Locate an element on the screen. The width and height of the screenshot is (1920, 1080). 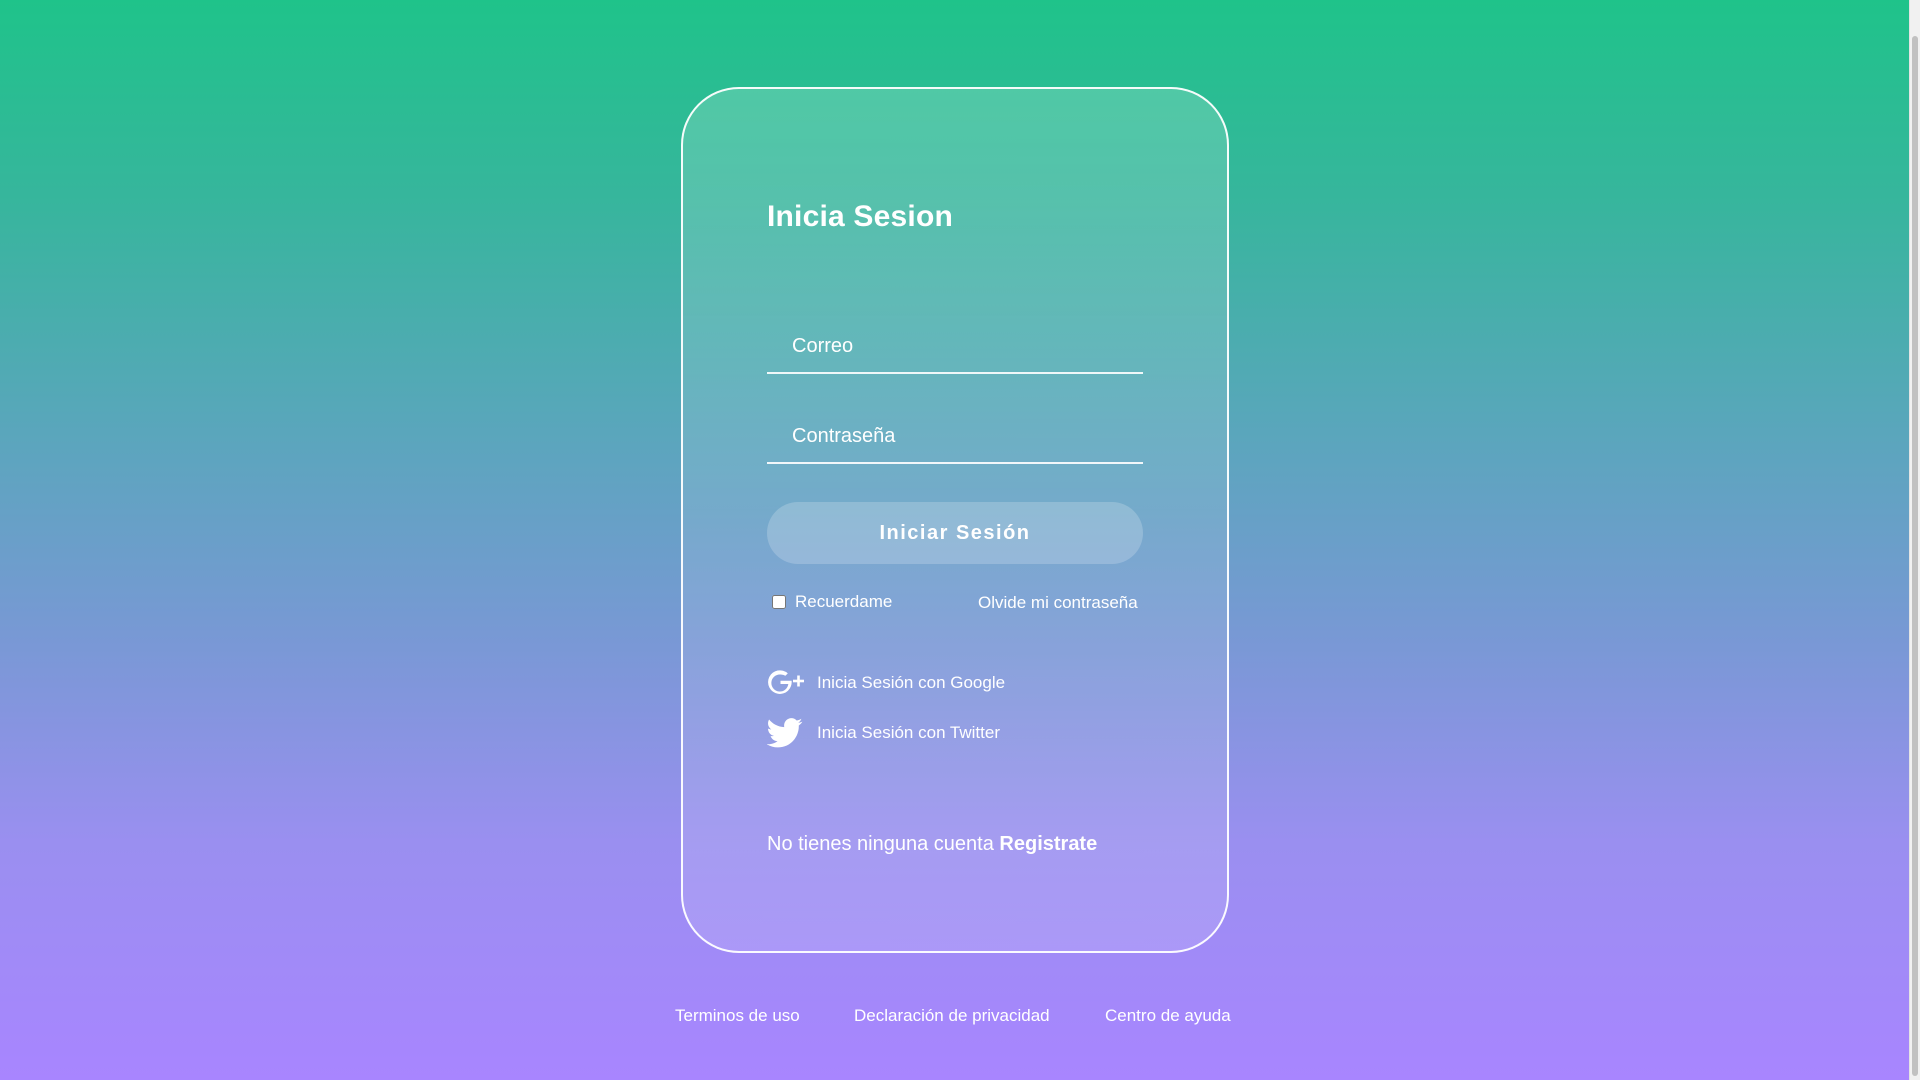
email-field is located at coordinates (955, 346).